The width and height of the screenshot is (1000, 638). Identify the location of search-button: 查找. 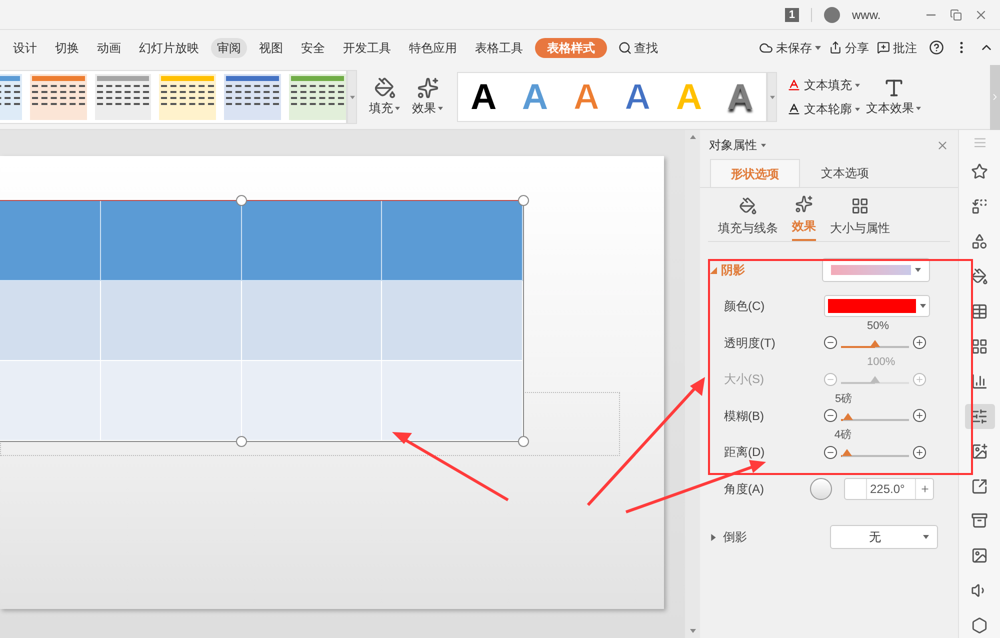
(638, 47).